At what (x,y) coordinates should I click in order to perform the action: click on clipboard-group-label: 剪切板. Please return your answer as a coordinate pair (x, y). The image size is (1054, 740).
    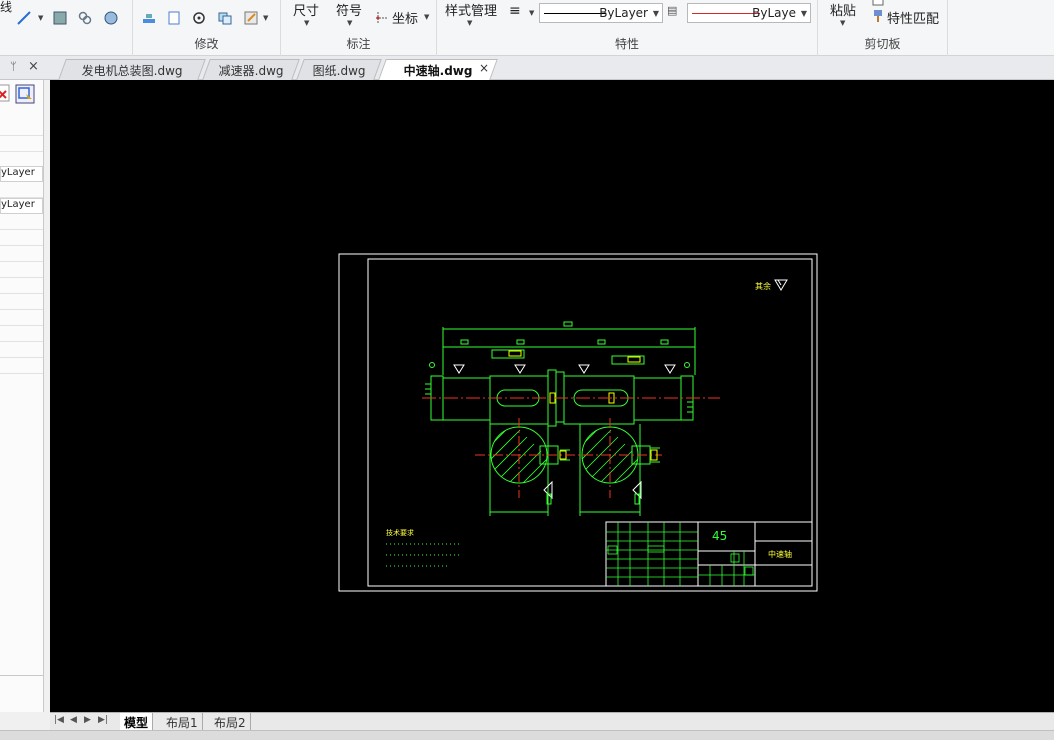
    Looking at the image, I should click on (882, 44).